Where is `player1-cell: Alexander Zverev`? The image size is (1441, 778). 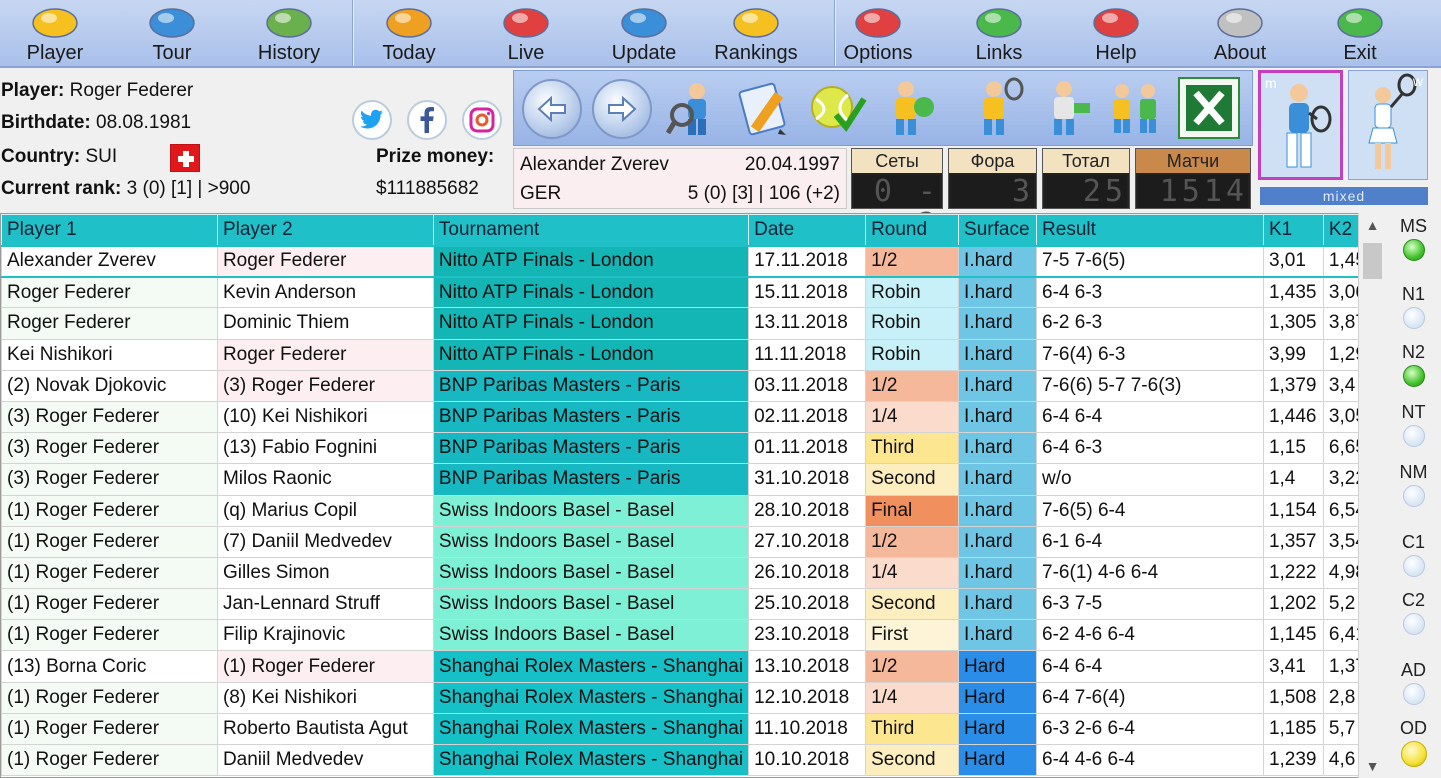 player1-cell: Alexander Zverev is located at coordinates (109, 261).